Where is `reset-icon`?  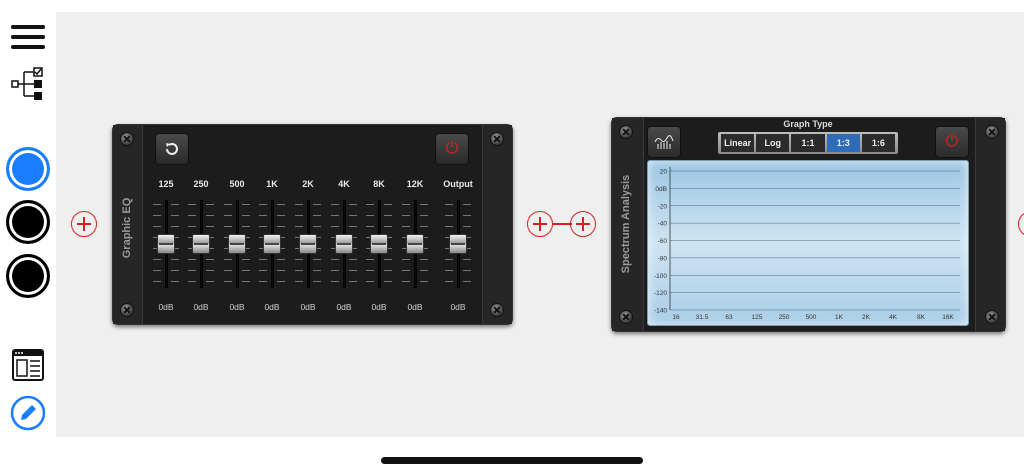 reset-icon is located at coordinates (172, 149).